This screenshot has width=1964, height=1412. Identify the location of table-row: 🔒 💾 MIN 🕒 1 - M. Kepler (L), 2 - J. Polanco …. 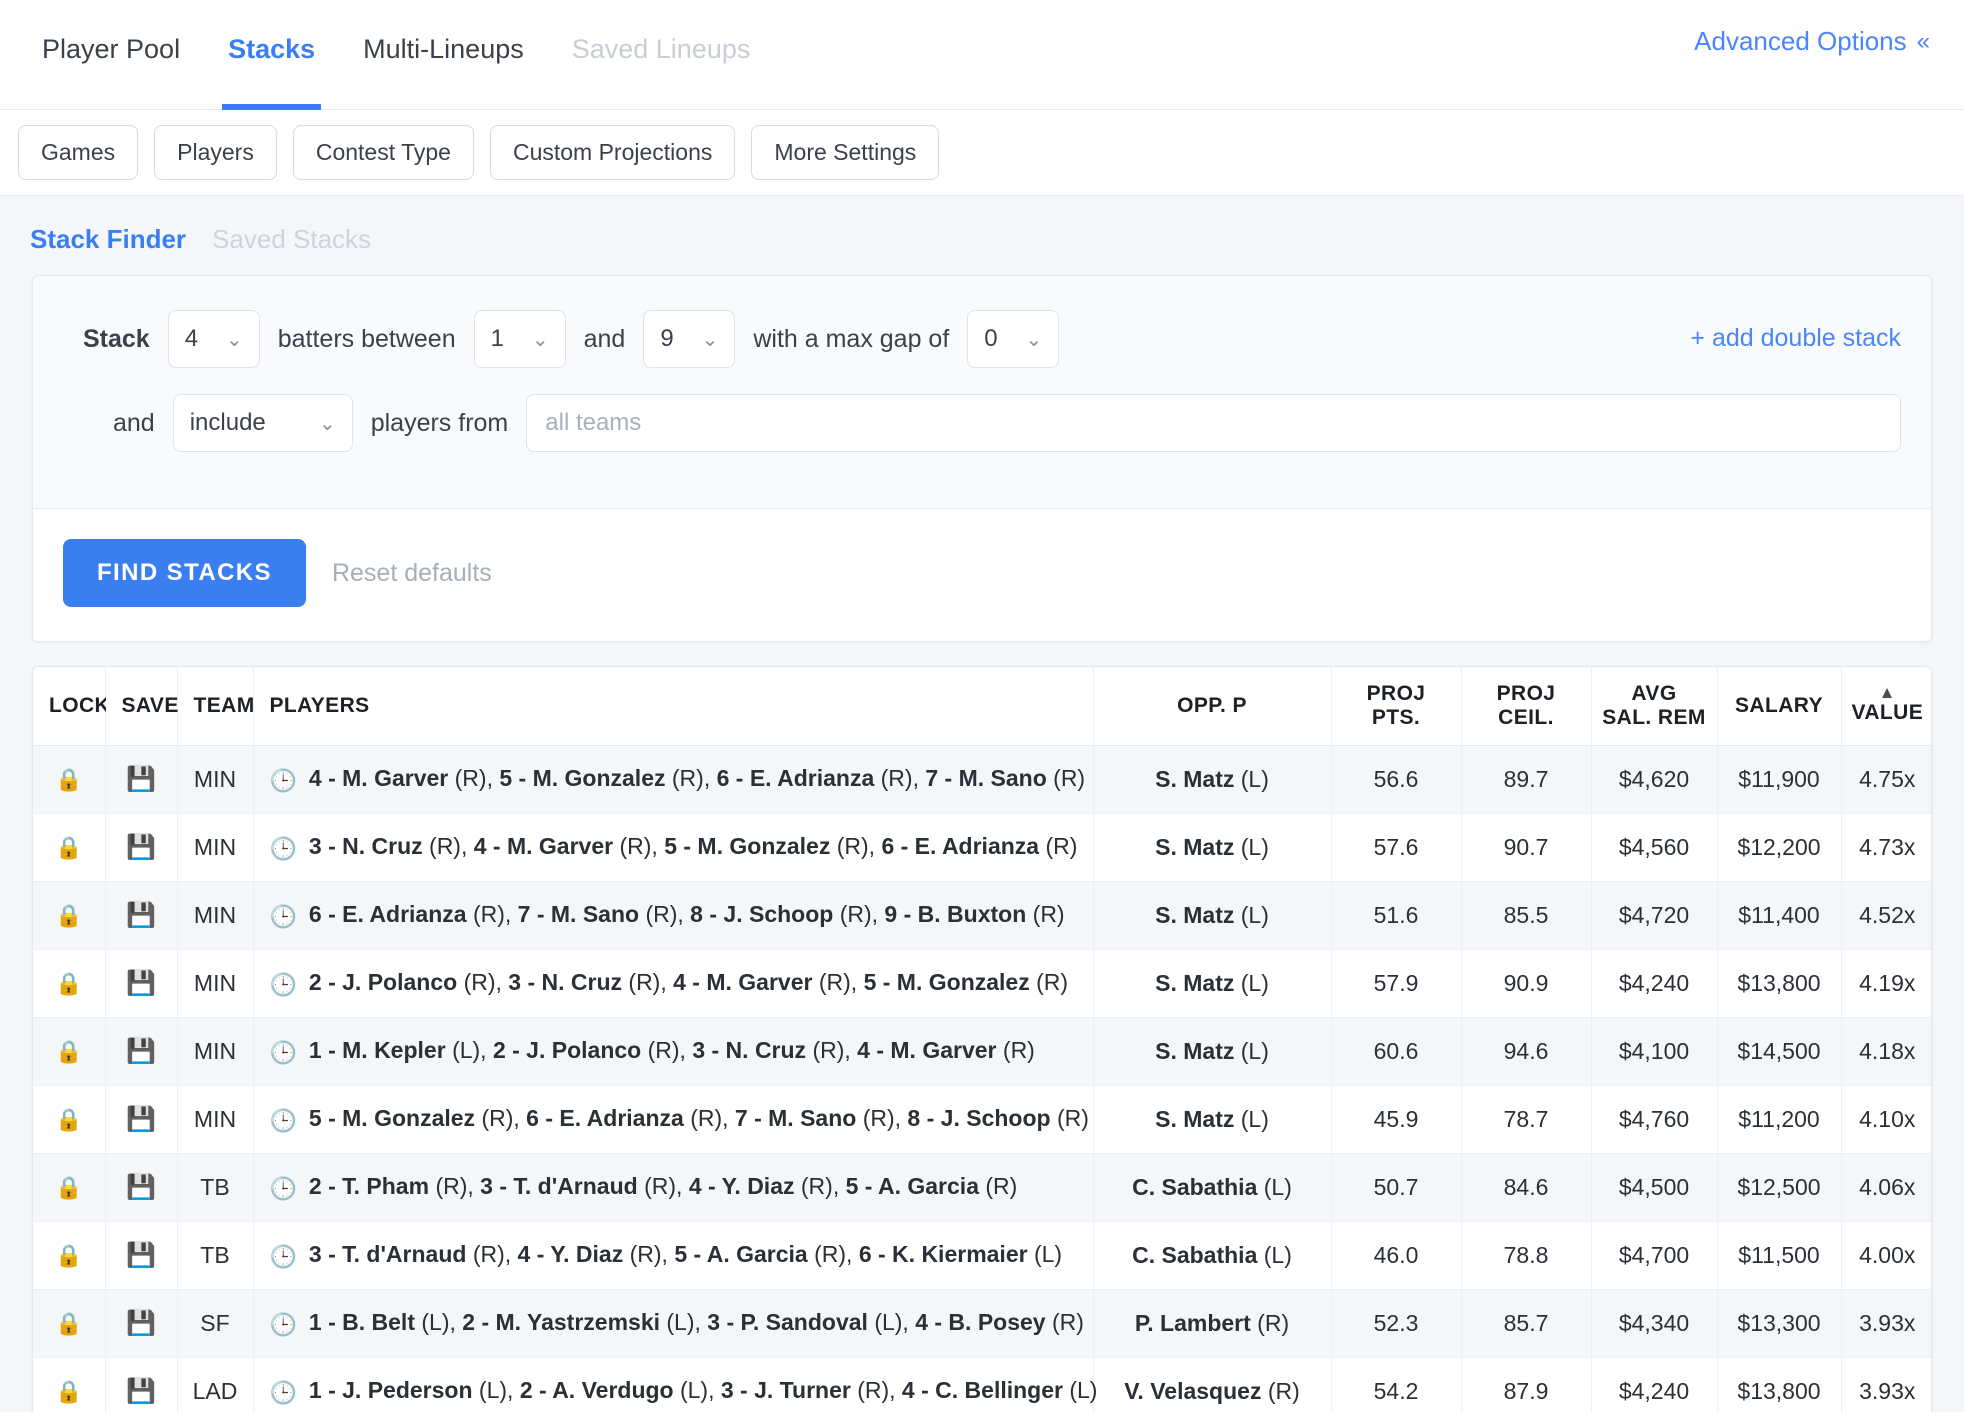
(982, 1051).